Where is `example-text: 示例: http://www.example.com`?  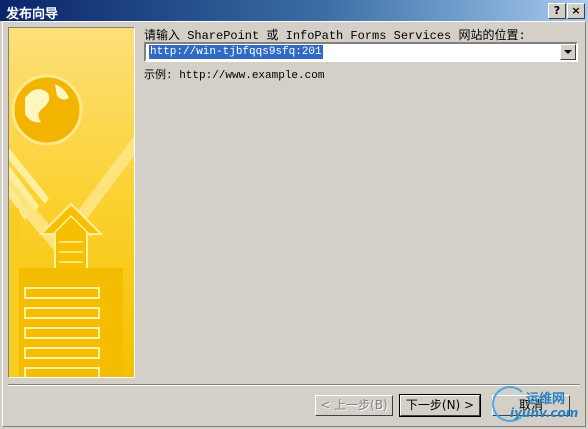
example-text: 示例: http://www.example.com is located at coordinates (234, 76).